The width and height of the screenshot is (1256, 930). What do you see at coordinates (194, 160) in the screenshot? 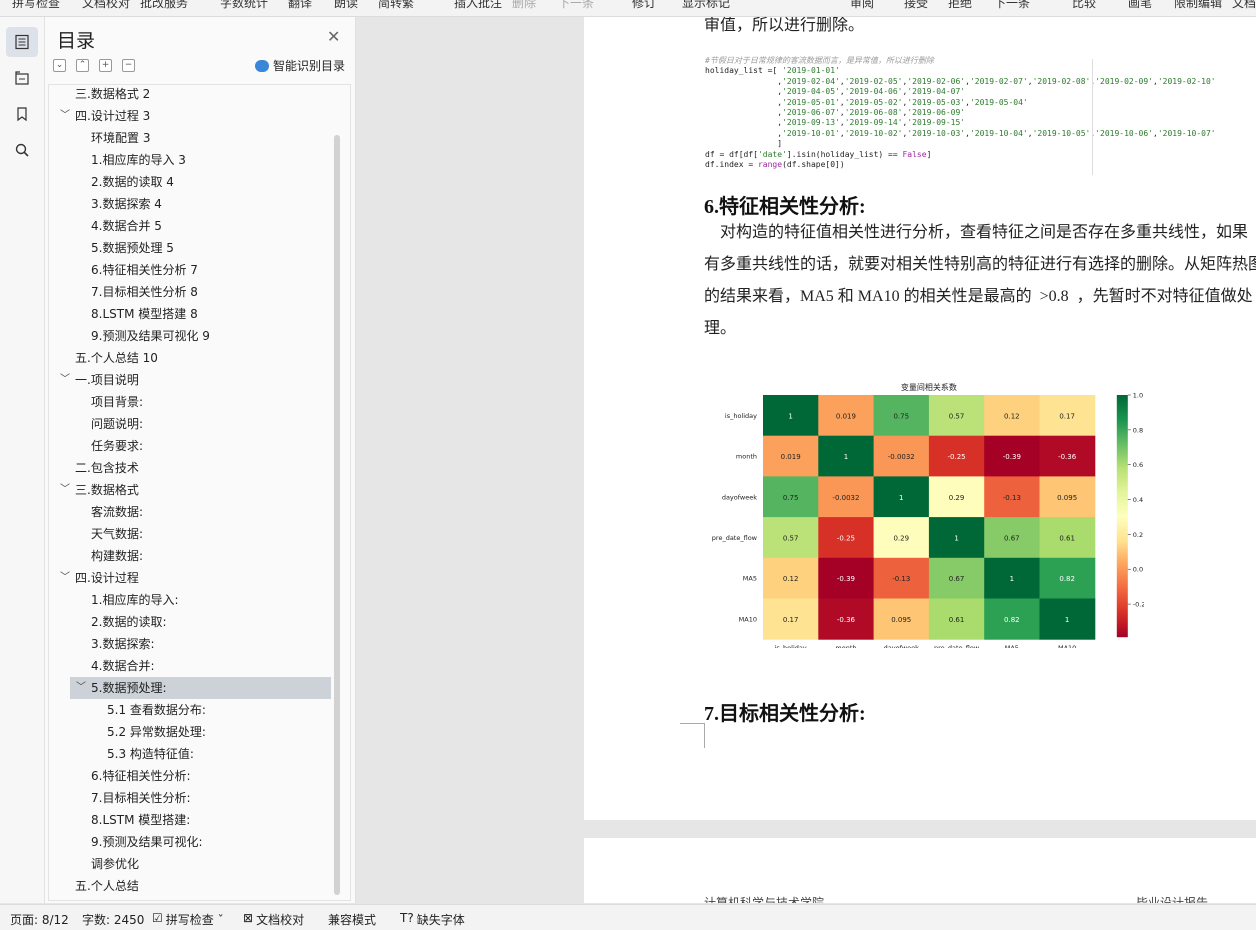
I see `outline-item: 1.相应库的导入 3` at bounding box center [194, 160].